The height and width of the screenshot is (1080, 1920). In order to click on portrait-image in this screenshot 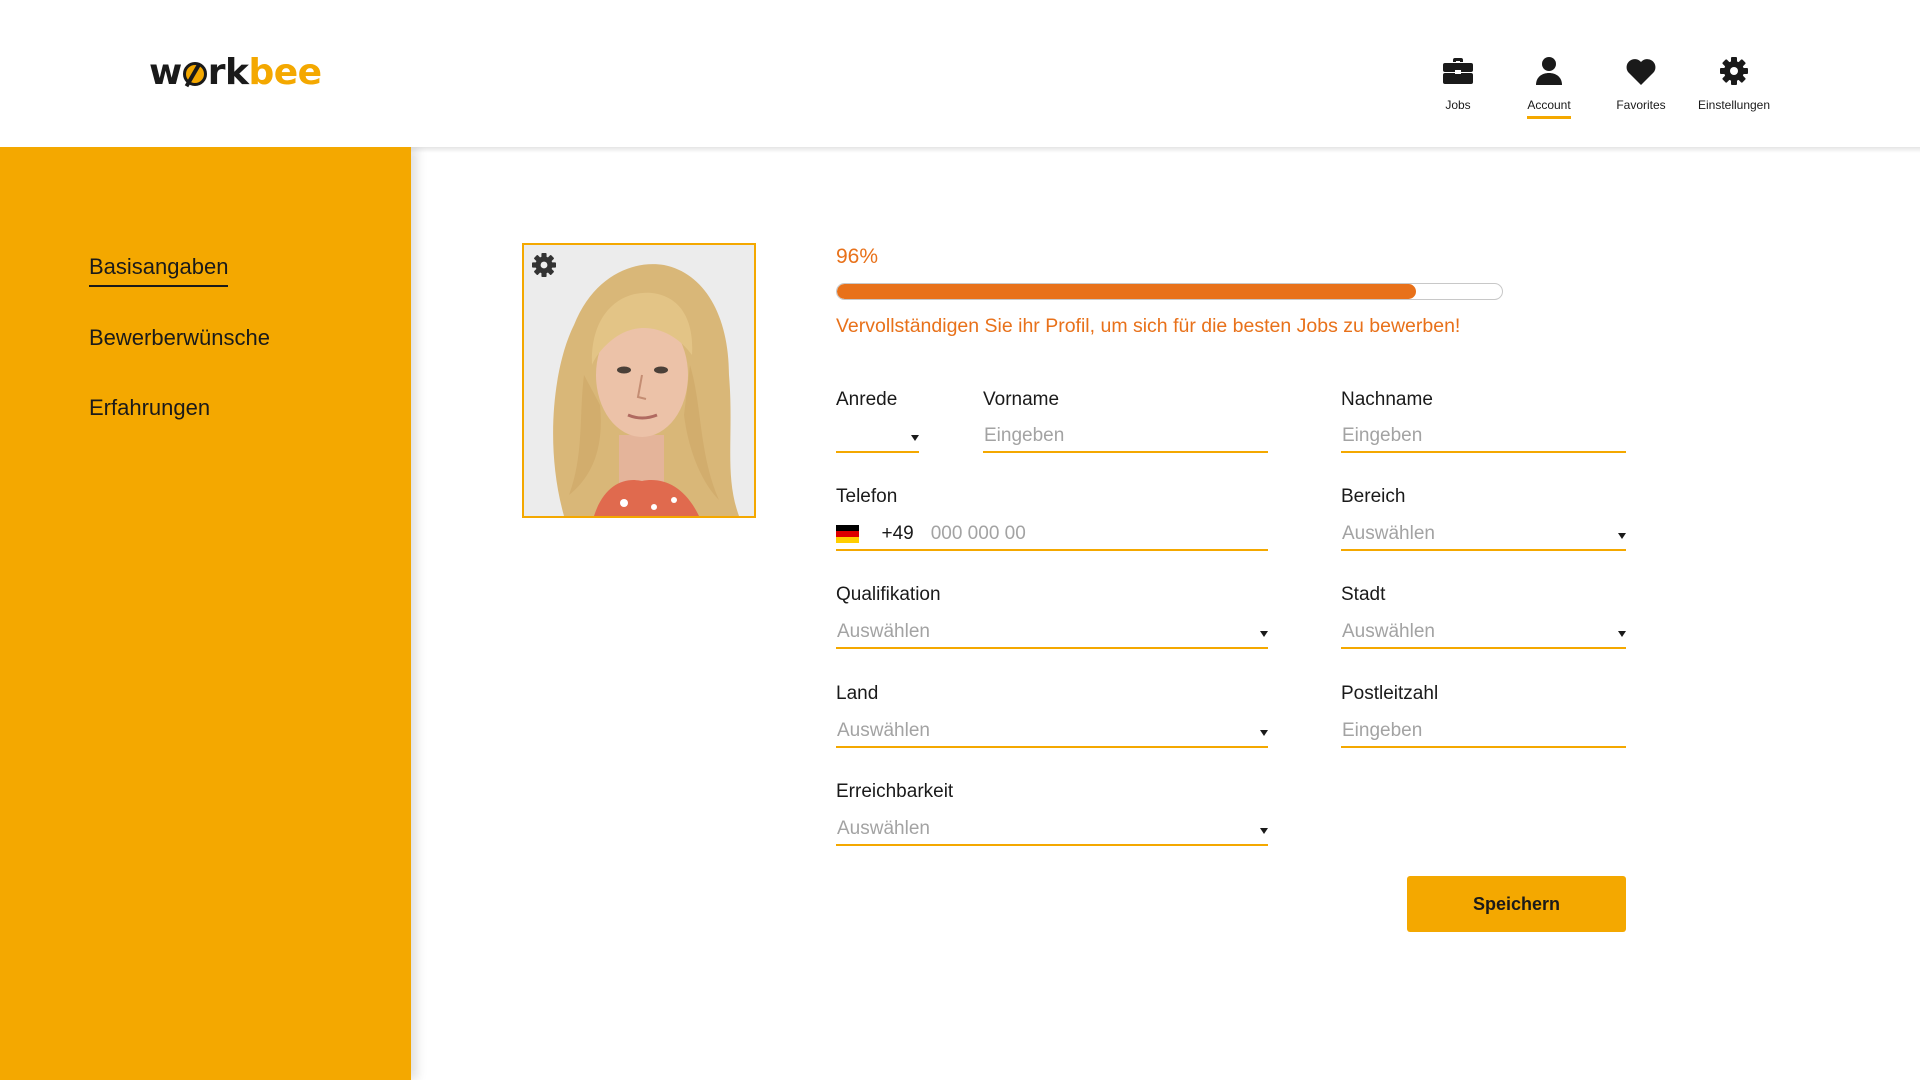, I will do `click(639, 380)`.